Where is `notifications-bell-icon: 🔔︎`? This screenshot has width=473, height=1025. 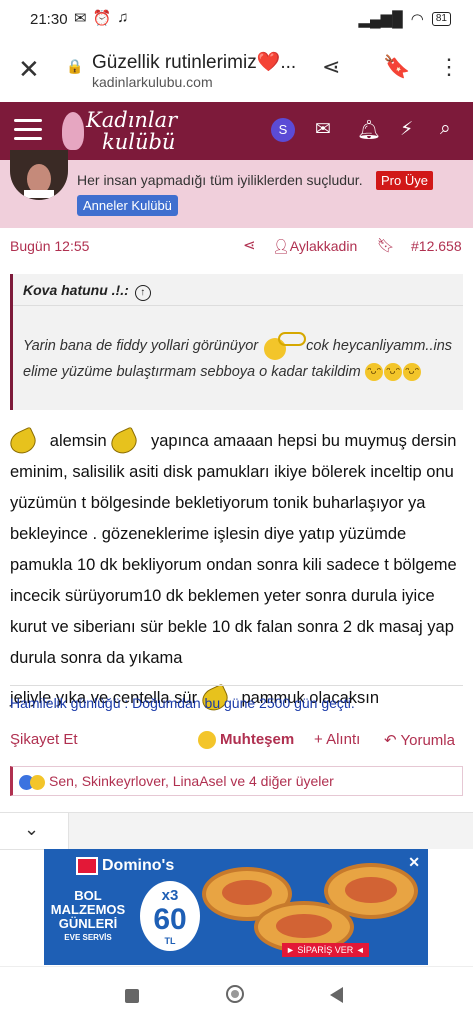 notifications-bell-icon: 🔔︎ is located at coordinates (369, 130).